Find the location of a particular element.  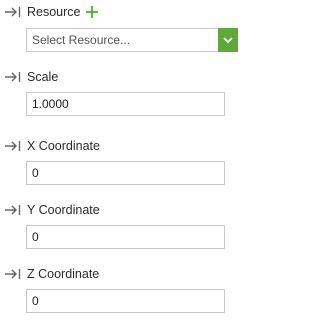

scale-input is located at coordinates (125, 104).